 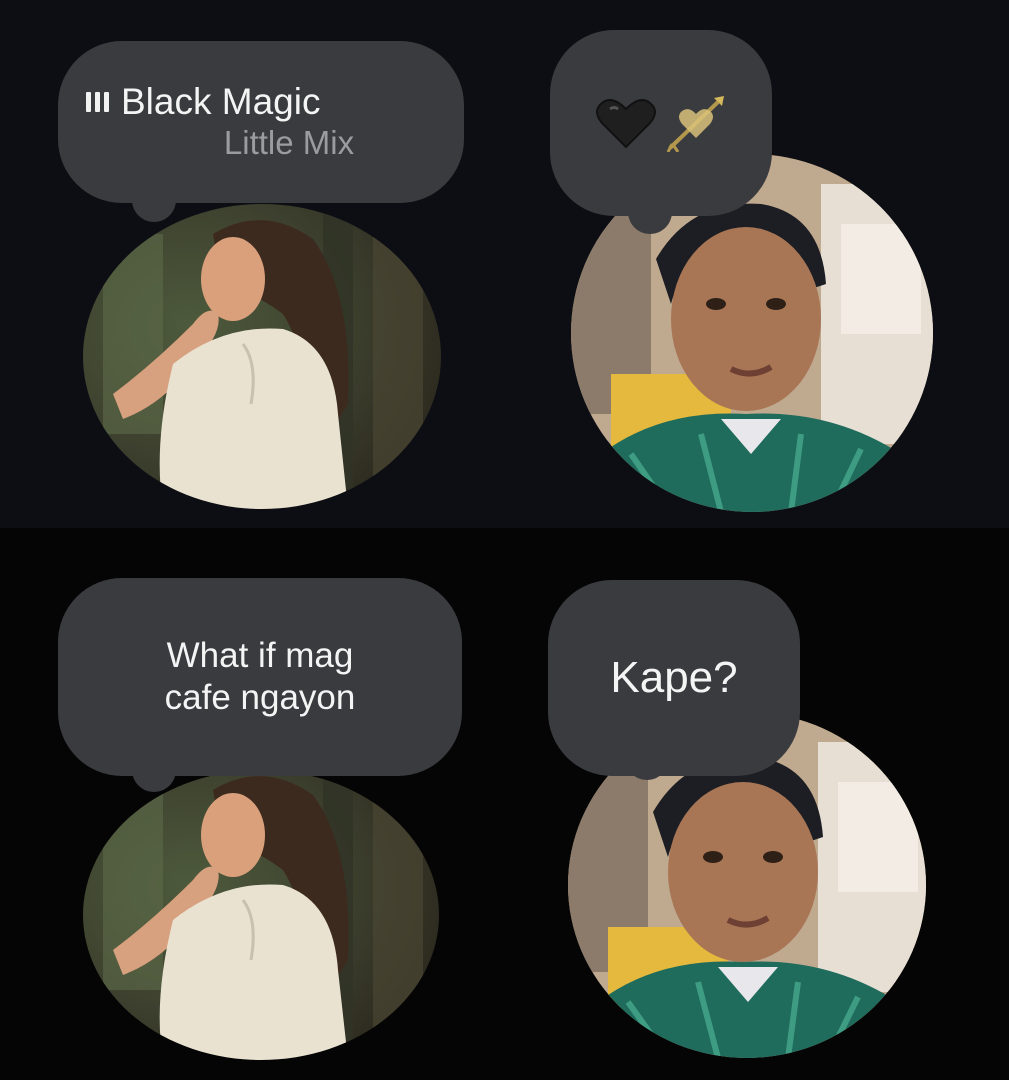 I want to click on note-text-line-2: cafe ngayon, so click(x=260, y=697).